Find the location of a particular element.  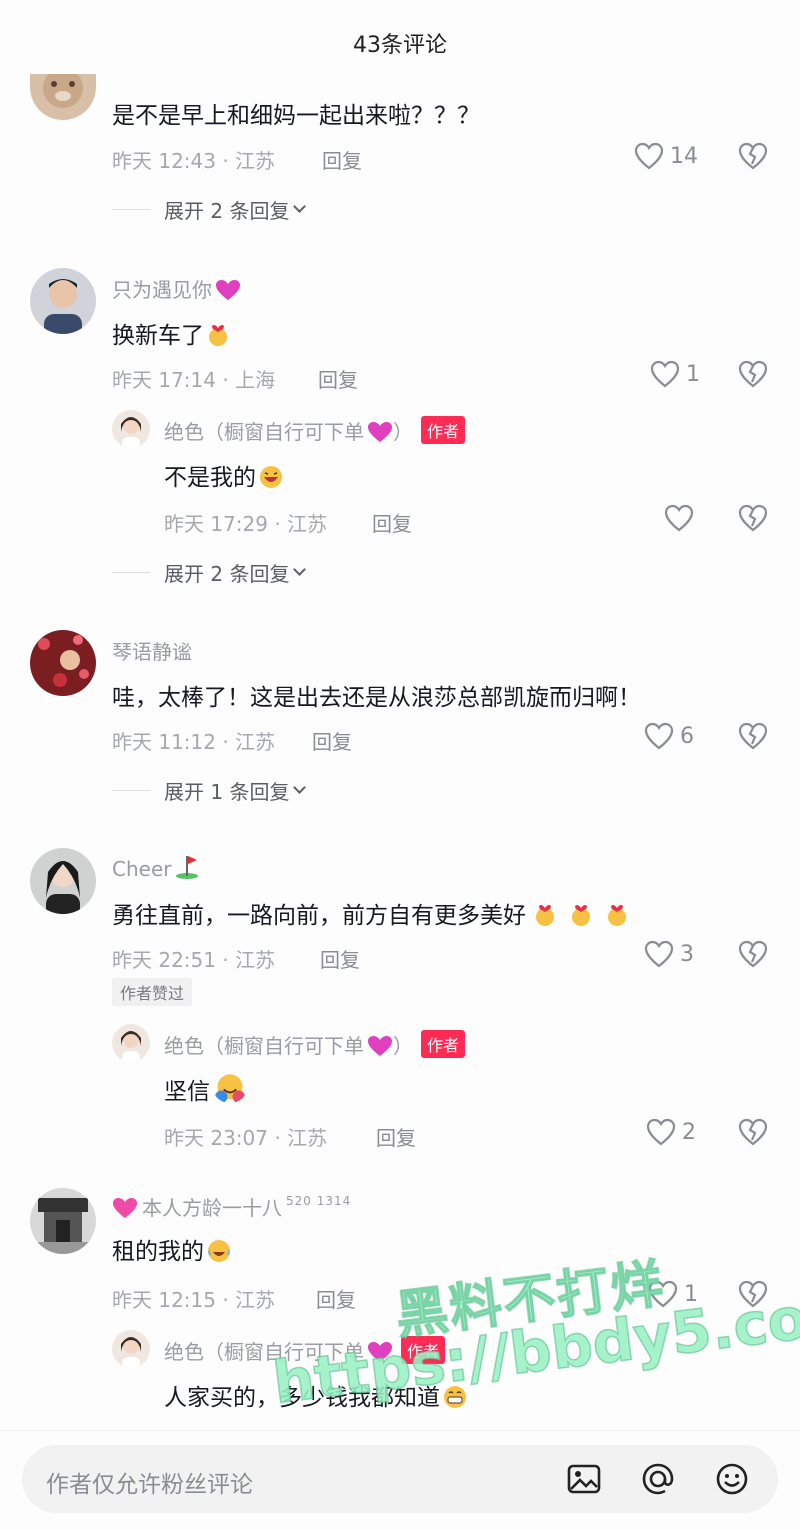

commenter-name: 本人方龄一十八 520 1314 is located at coordinates (231, 1206).